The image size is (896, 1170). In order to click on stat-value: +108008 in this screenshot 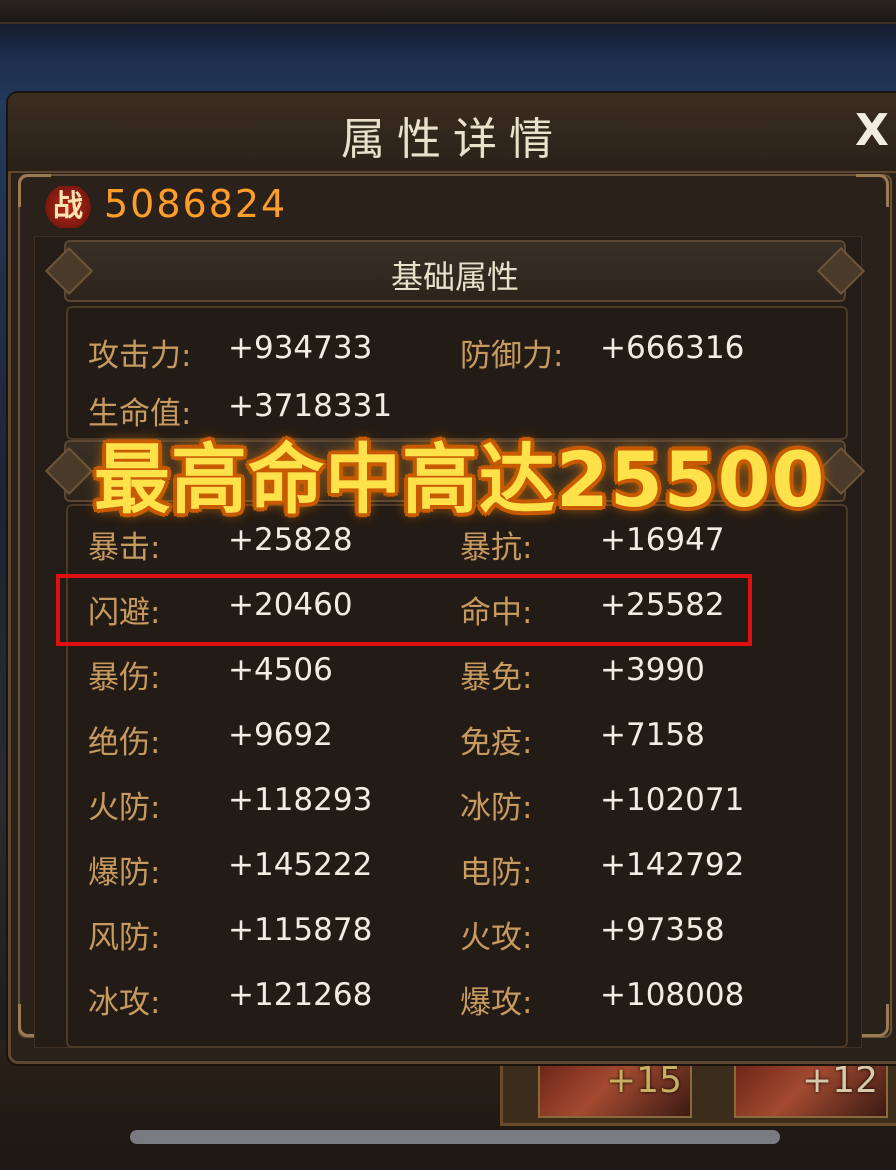, I will do `click(672, 995)`.